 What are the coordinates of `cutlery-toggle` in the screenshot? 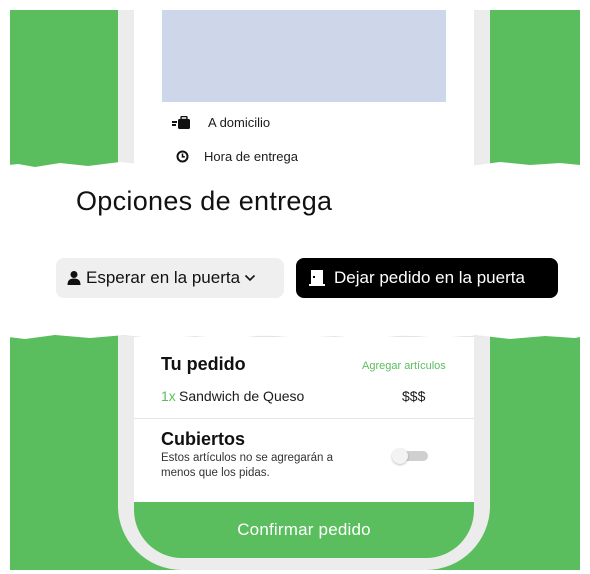 It's located at (412, 456).